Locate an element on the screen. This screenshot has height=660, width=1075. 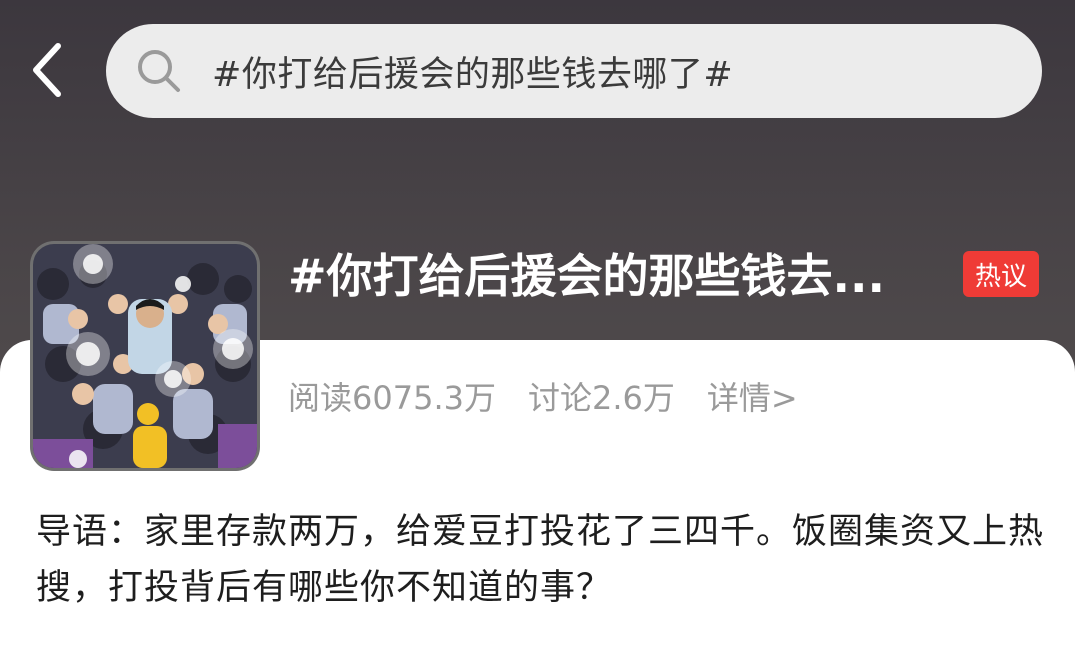
discussion-count: 讨论2.6万 is located at coordinates (601, 398).